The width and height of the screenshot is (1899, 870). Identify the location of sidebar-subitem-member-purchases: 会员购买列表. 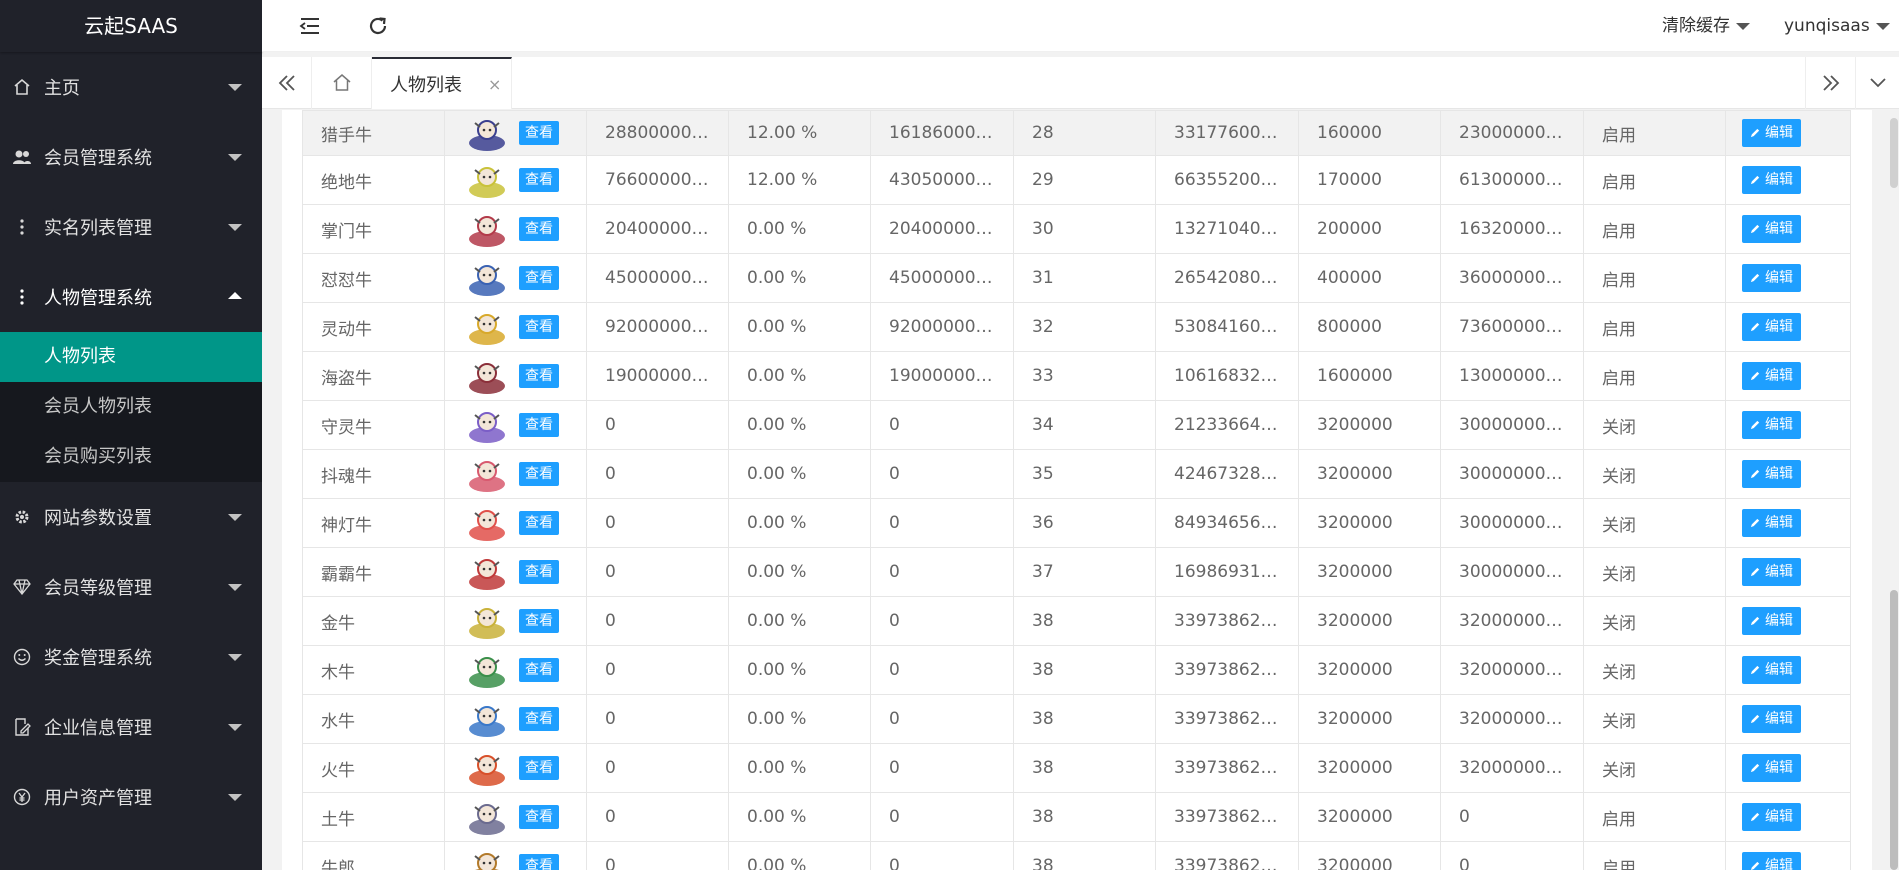
(131, 457).